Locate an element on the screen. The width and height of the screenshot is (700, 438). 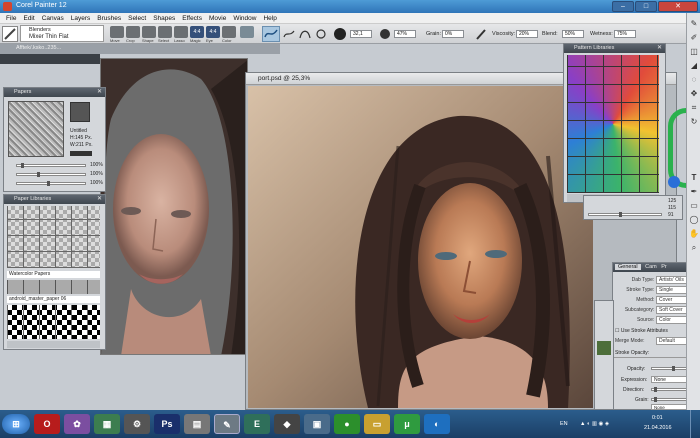
app-icon-explorer: ▭ is located at coordinates (377, 424).